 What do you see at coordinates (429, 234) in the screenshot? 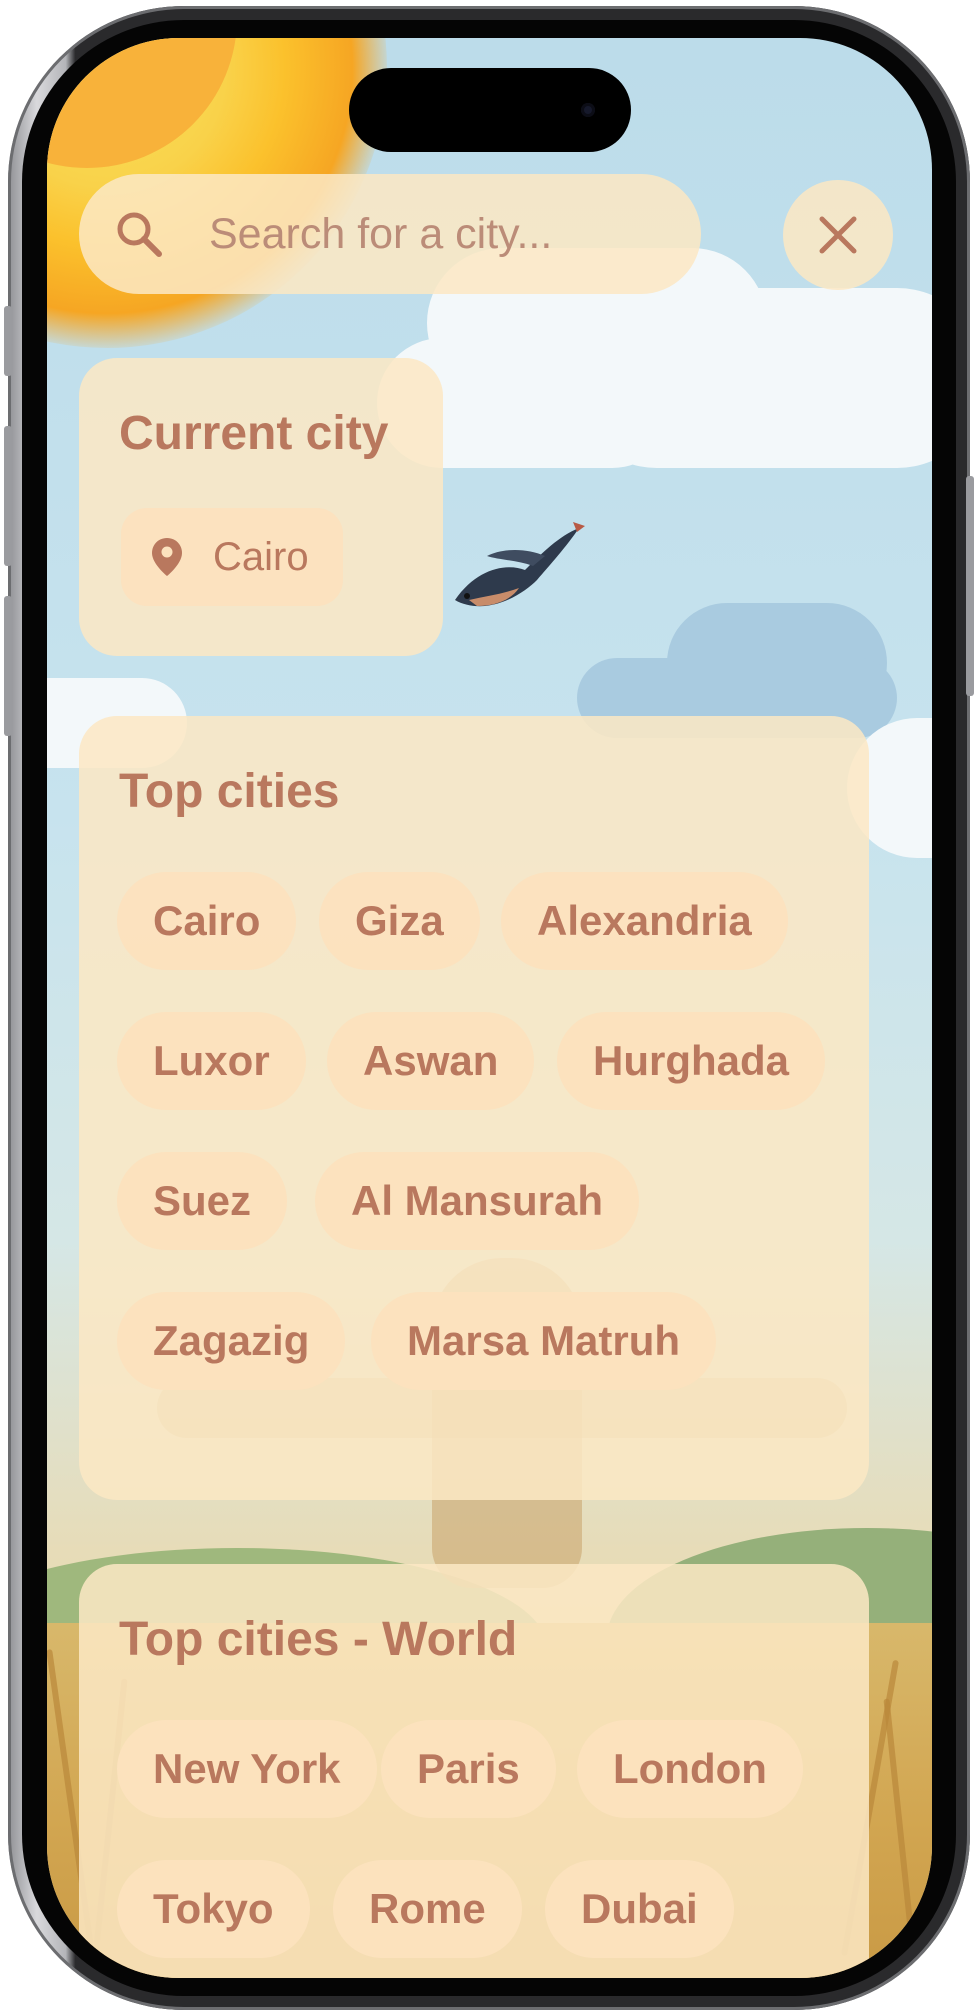
I see `search-input` at bounding box center [429, 234].